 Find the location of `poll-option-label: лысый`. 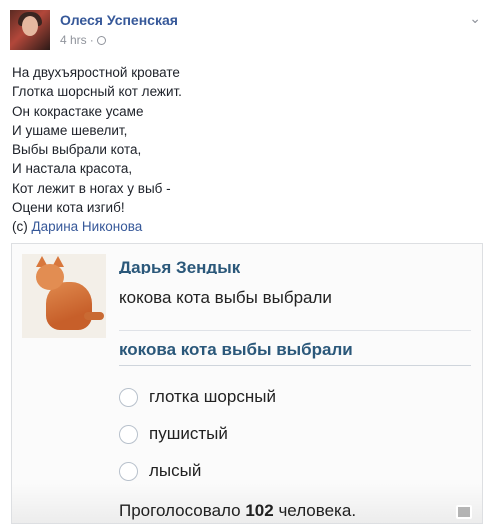

poll-option-label: лысый is located at coordinates (175, 470).